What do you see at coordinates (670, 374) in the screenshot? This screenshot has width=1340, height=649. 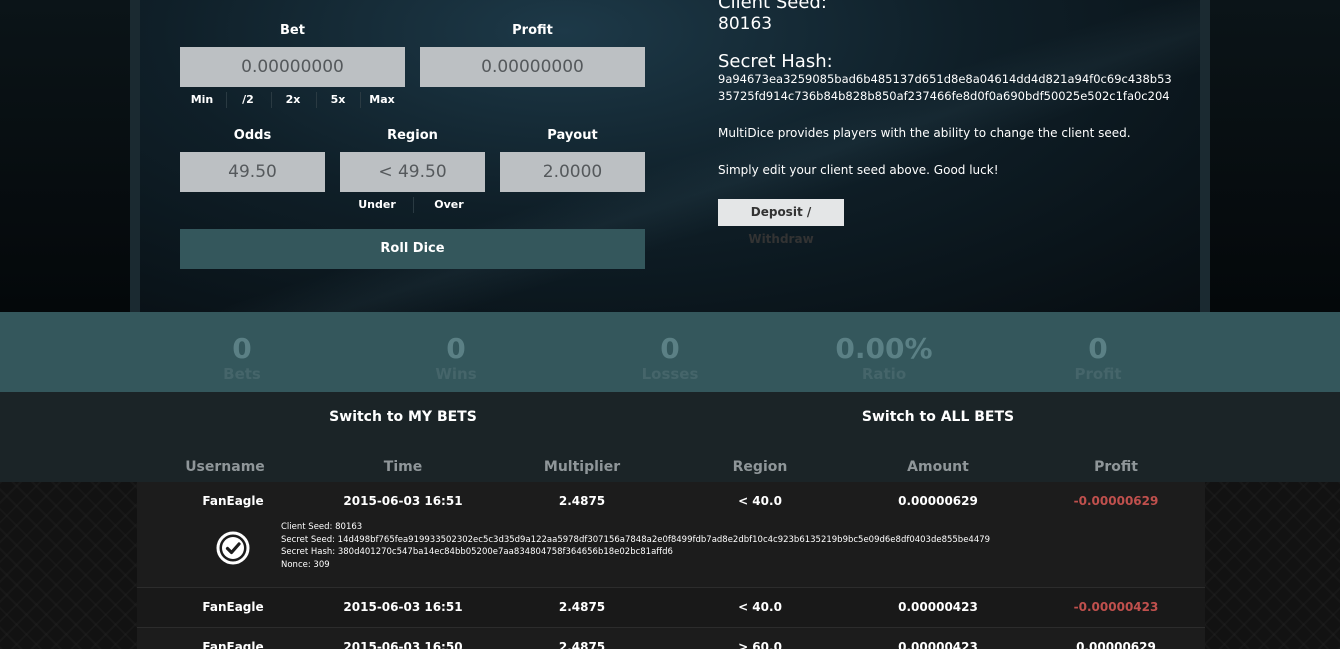 I see `stat-label: Losses` at bounding box center [670, 374].